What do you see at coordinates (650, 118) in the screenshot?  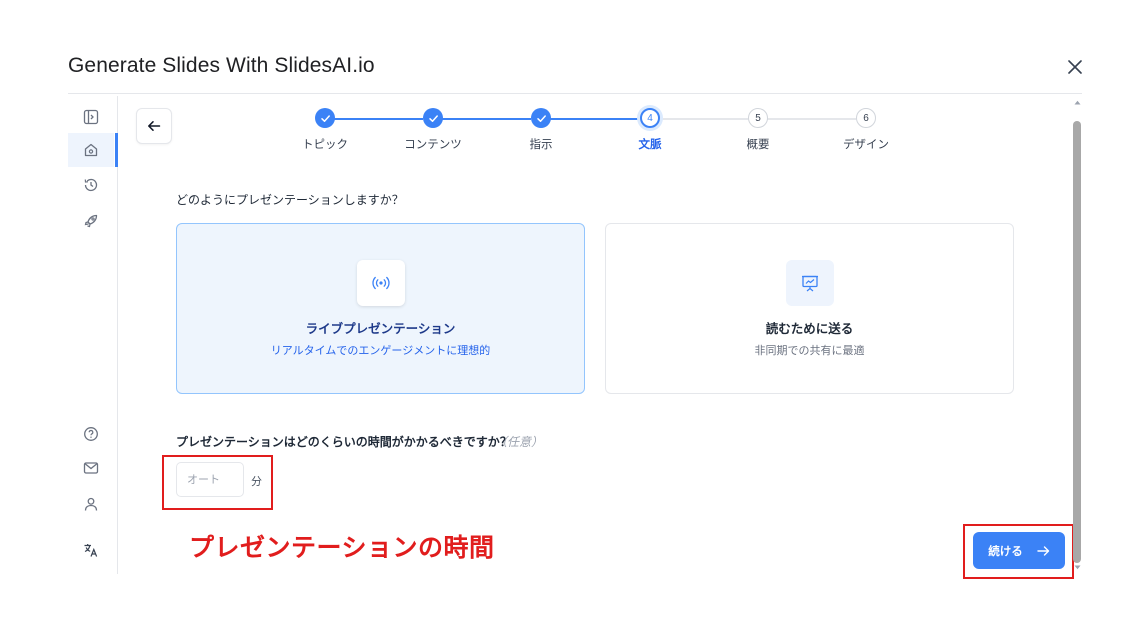 I see `step-4-circle: 4` at bounding box center [650, 118].